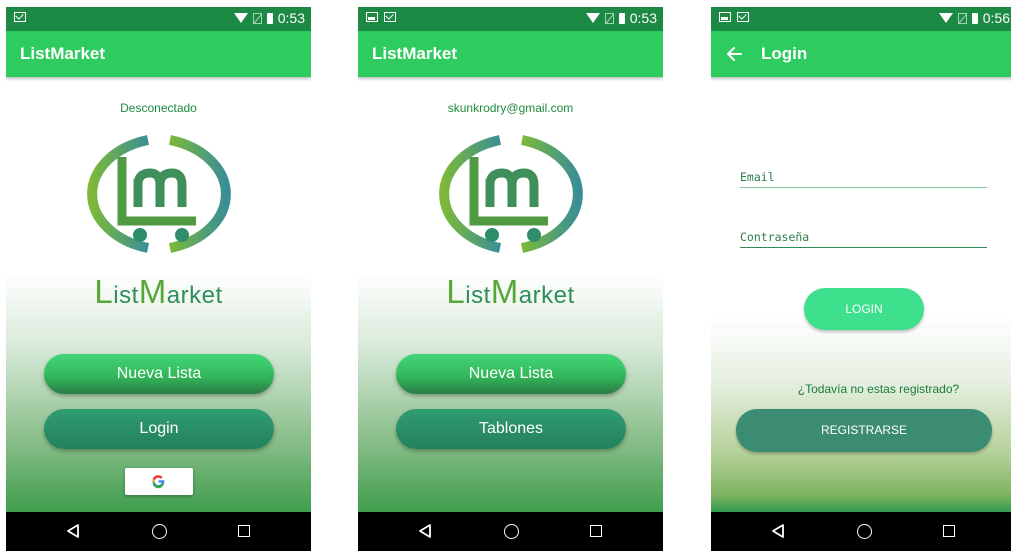  What do you see at coordinates (864, 430) in the screenshot?
I see `register-button: REGISTRARSE` at bounding box center [864, 430].